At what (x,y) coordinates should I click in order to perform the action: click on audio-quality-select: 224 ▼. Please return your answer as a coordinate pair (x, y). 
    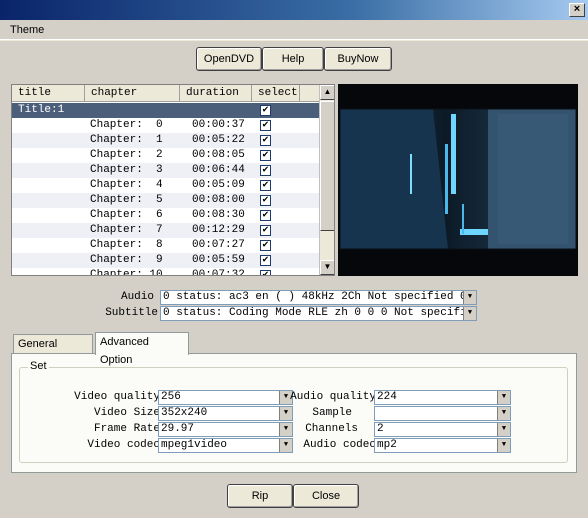
    Looking at the image, I should click on (442, 397).